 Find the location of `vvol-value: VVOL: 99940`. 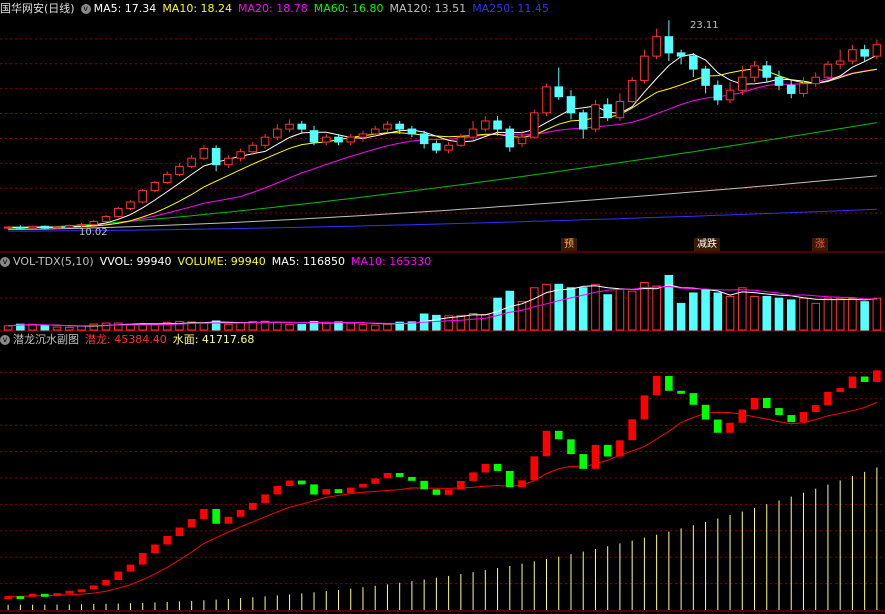

vvol-value: VVOL: 99940 is located at coordinates (135, 261).